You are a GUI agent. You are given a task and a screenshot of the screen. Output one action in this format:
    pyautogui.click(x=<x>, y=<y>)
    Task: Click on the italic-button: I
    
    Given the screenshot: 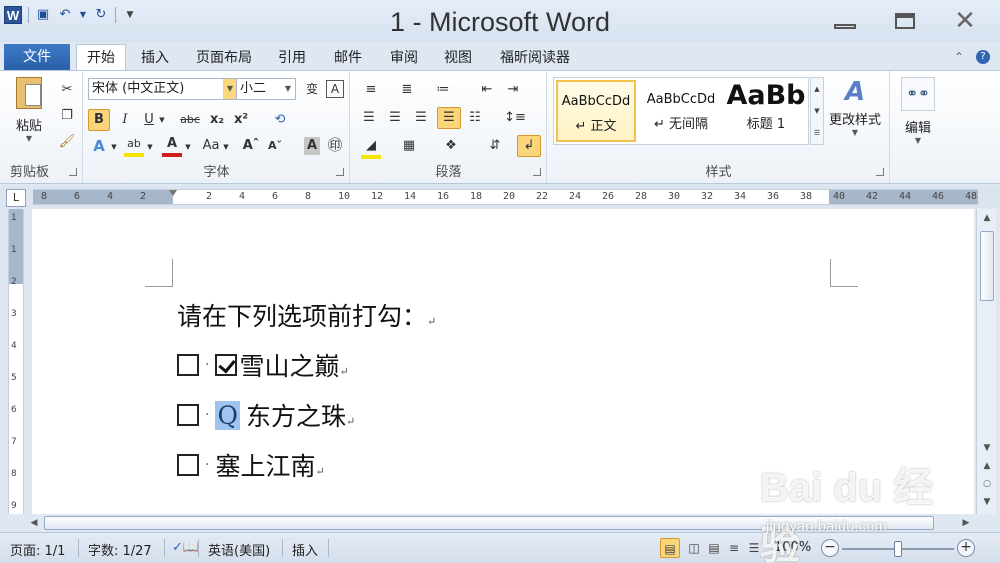 What is the action you would take?
    pyautogui.click(x=125, y=120)
    